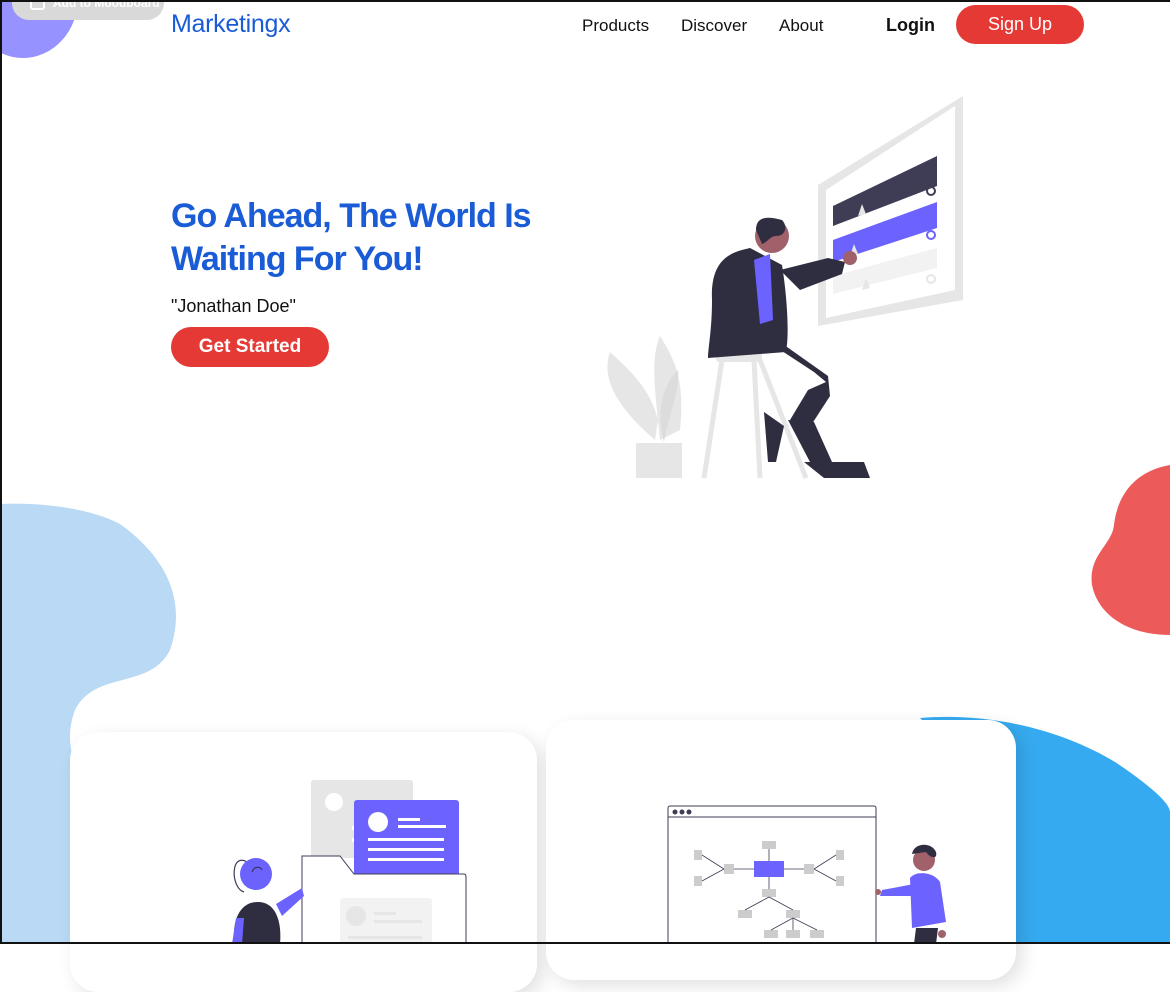 The height and width of the screenshot is (992, 1170). Describe the element at coordinates (250, 347) in the screenshot. I see `get-started-button: Get Started` at that location.